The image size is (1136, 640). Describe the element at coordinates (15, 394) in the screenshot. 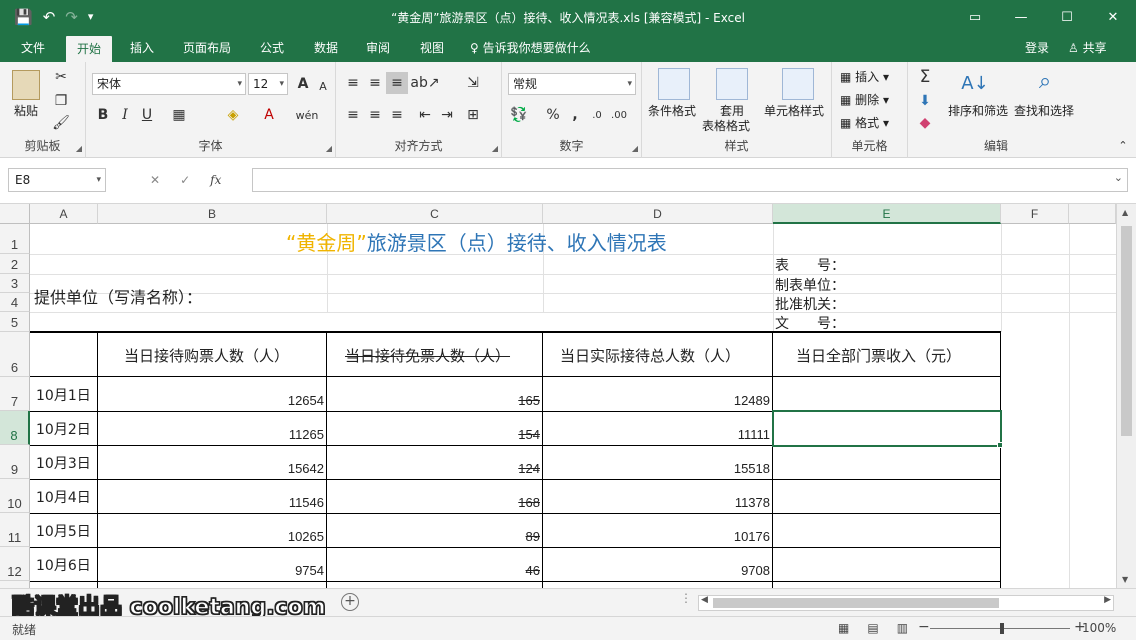

I see `row-header: 7` at that location.